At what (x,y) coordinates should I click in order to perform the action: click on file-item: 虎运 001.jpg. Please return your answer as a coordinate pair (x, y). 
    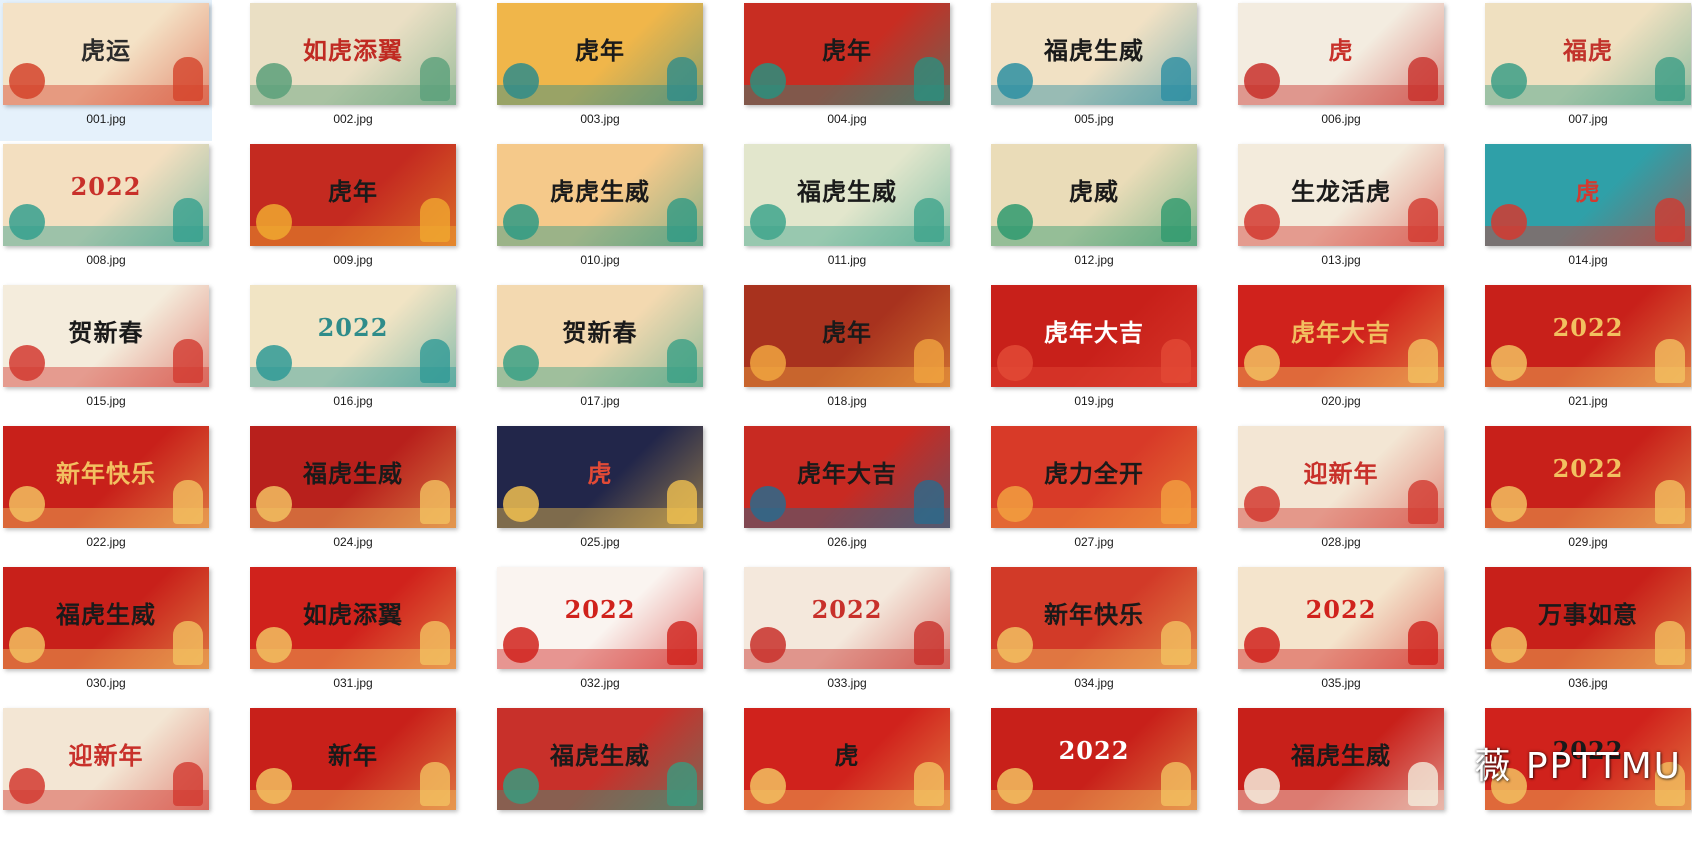
    Looking at the image, I should click on (106, 70).